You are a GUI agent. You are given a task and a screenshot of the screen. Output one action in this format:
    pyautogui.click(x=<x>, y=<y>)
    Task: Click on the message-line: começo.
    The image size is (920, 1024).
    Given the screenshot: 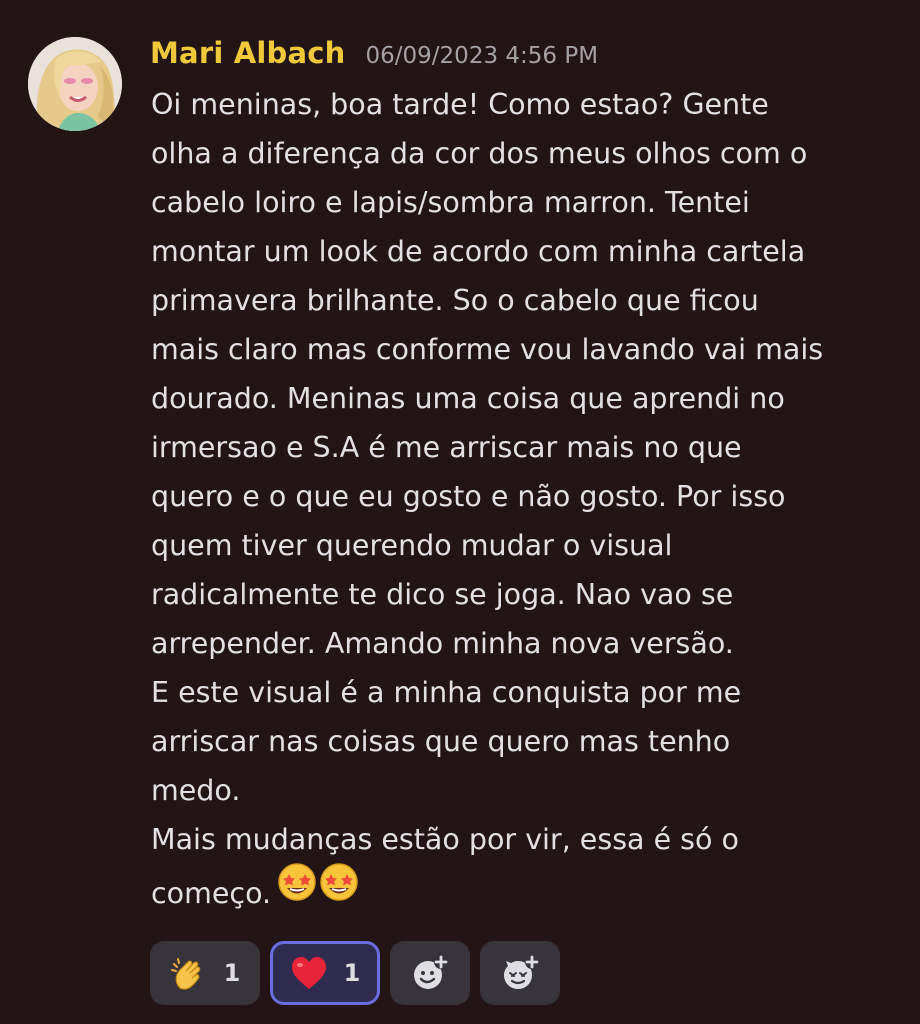 What is the action you would take?
    pyautogui.click(x=211, y=893)
    